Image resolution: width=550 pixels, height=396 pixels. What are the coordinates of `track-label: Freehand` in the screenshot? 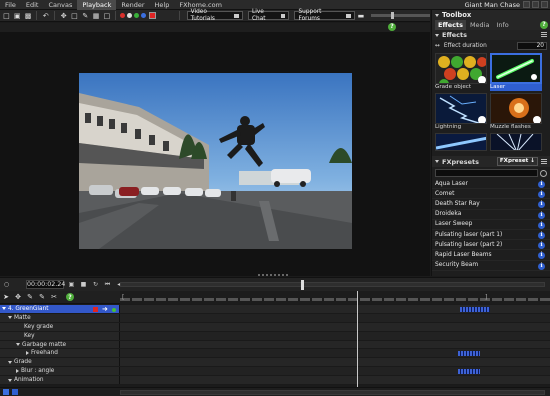 It's located at (273, 353).